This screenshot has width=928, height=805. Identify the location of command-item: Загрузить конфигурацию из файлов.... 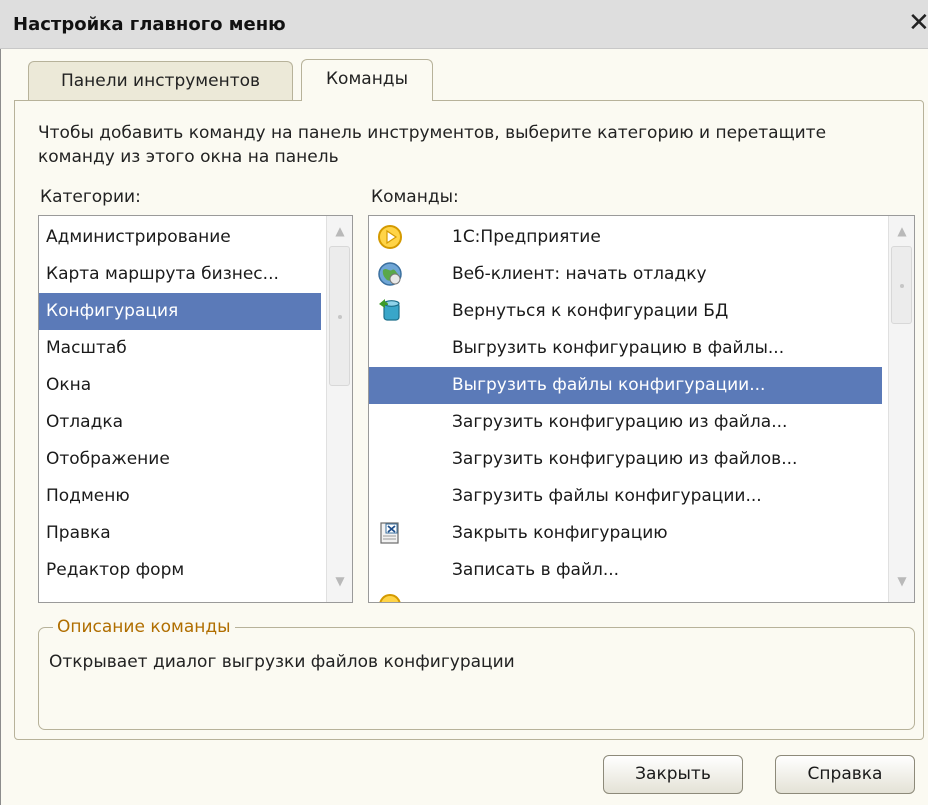
(625, 459).